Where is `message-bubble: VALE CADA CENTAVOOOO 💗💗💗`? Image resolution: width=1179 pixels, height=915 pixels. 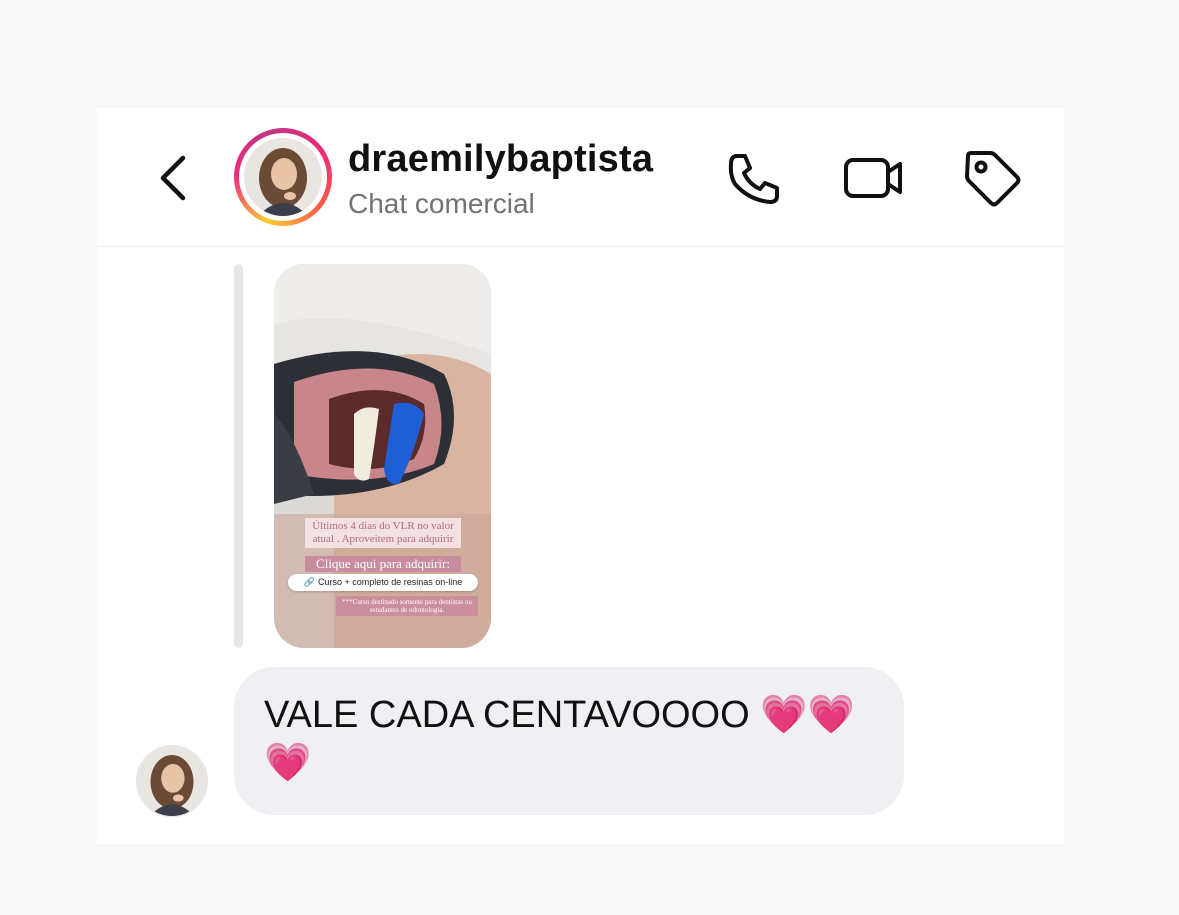
message-bubble: VALE CADA CENTAVOOOO 💗💗💗 is located at coordinates (569, 741).